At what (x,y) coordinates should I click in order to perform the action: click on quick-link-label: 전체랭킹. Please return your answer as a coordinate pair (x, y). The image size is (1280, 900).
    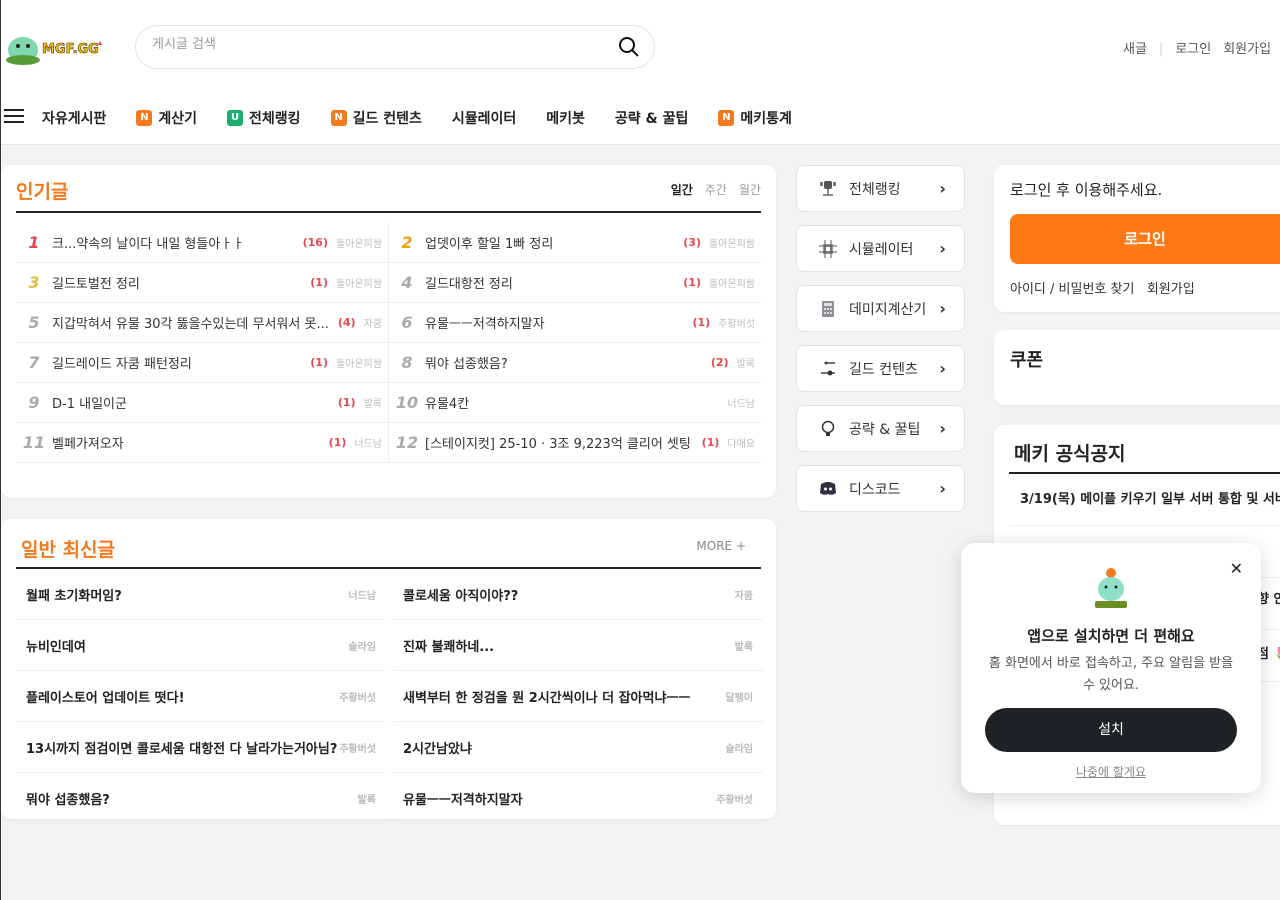
    Looking at the image, I should click on (875, 189).